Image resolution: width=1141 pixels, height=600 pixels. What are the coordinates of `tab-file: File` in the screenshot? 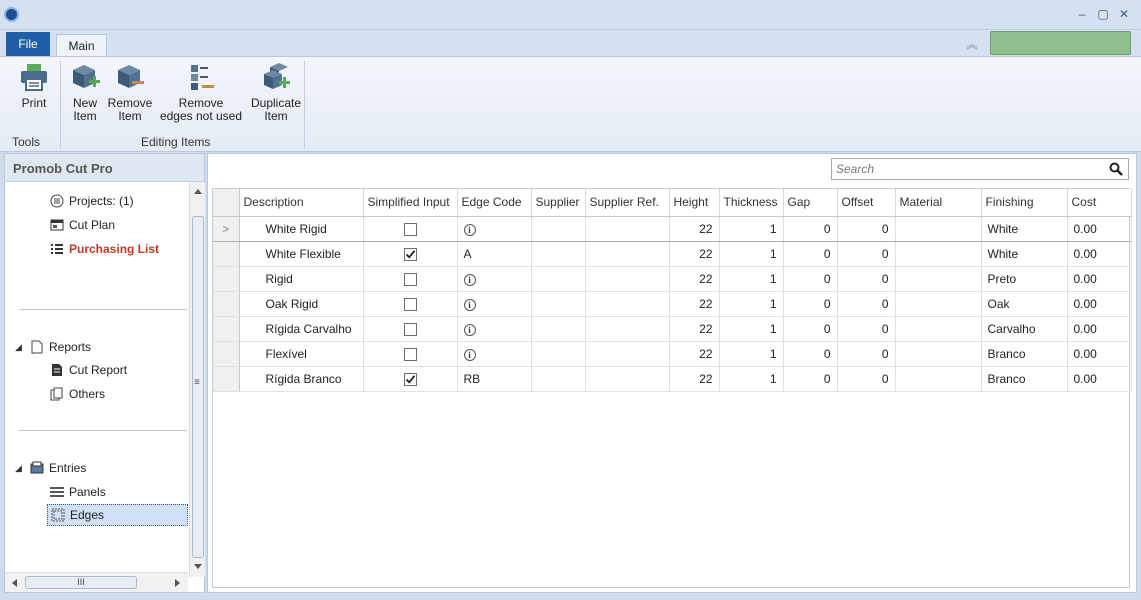 It's located at (28, 44).